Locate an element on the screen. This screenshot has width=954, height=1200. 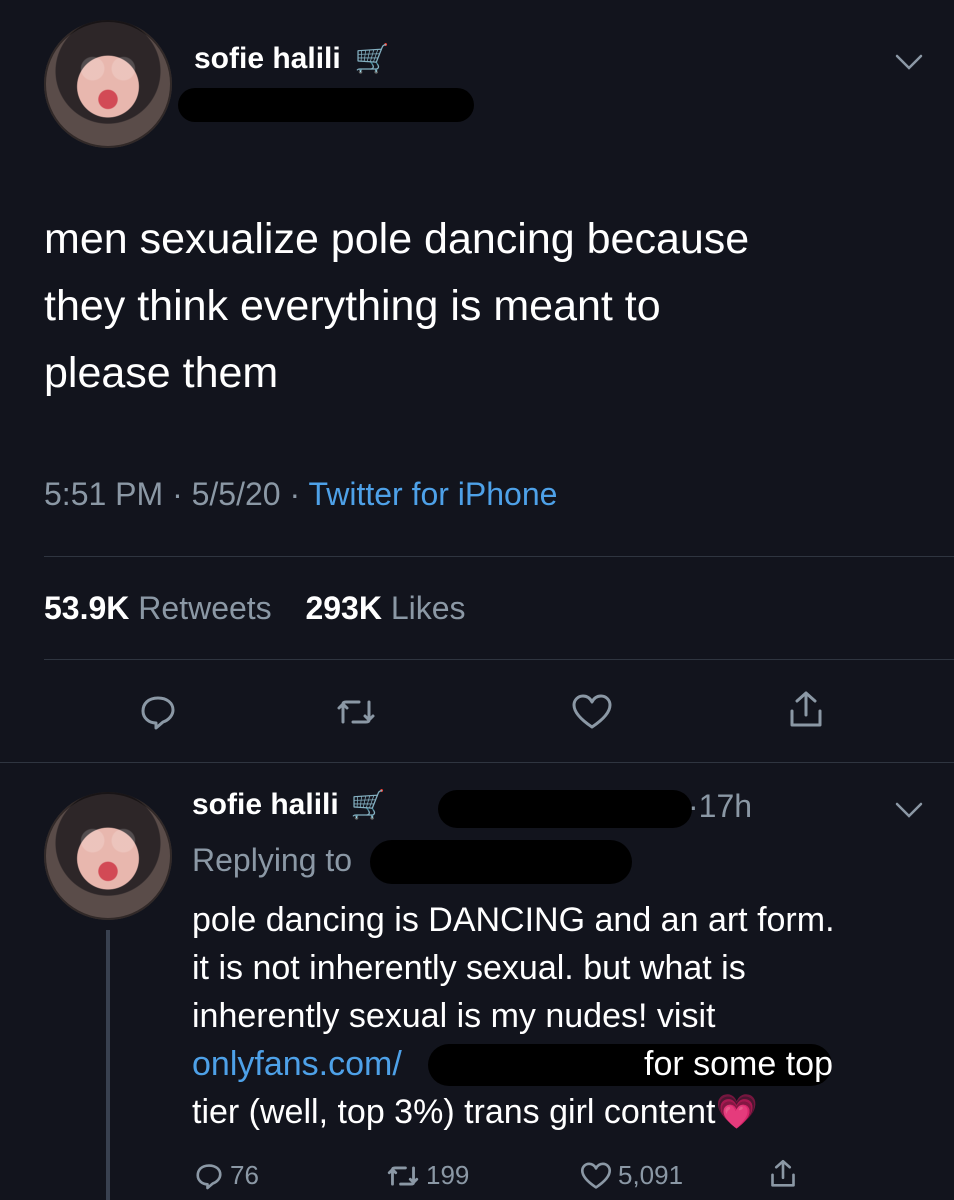
retweets-label: Retweets is located at coordinates (205, 608).